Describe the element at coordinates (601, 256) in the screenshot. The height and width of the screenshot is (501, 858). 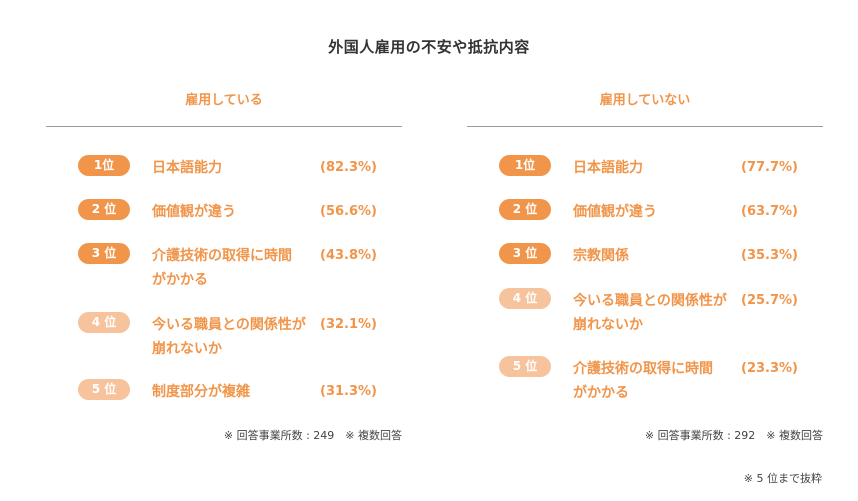
I see `concern-label: 宗教関係` at that location.